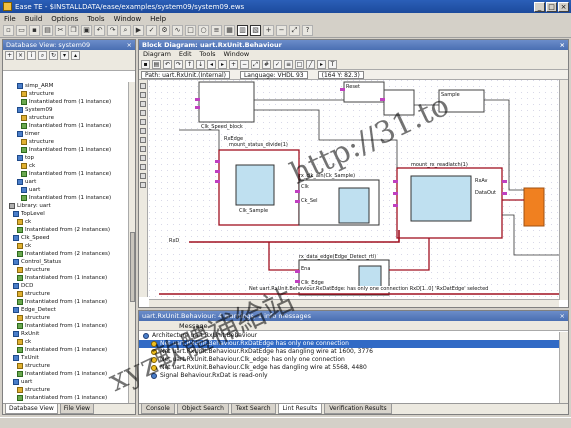  Describe the element at coordinates (564, 45) in the screenshot. I see `close-diagram-icon: ×` at that location.